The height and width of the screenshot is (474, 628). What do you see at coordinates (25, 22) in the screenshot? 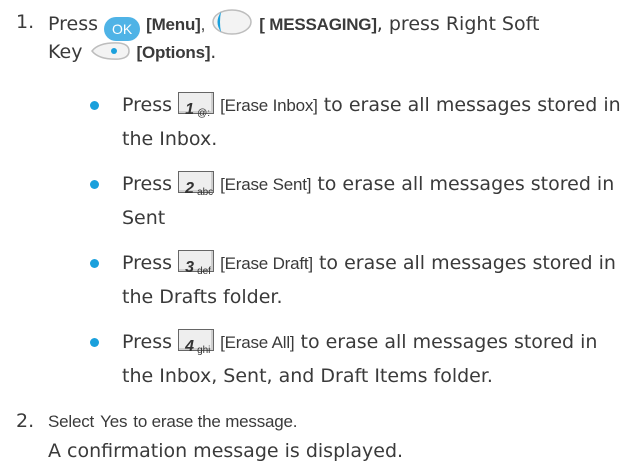
I see `step-number: 1.` at bounding box center [25, 22].